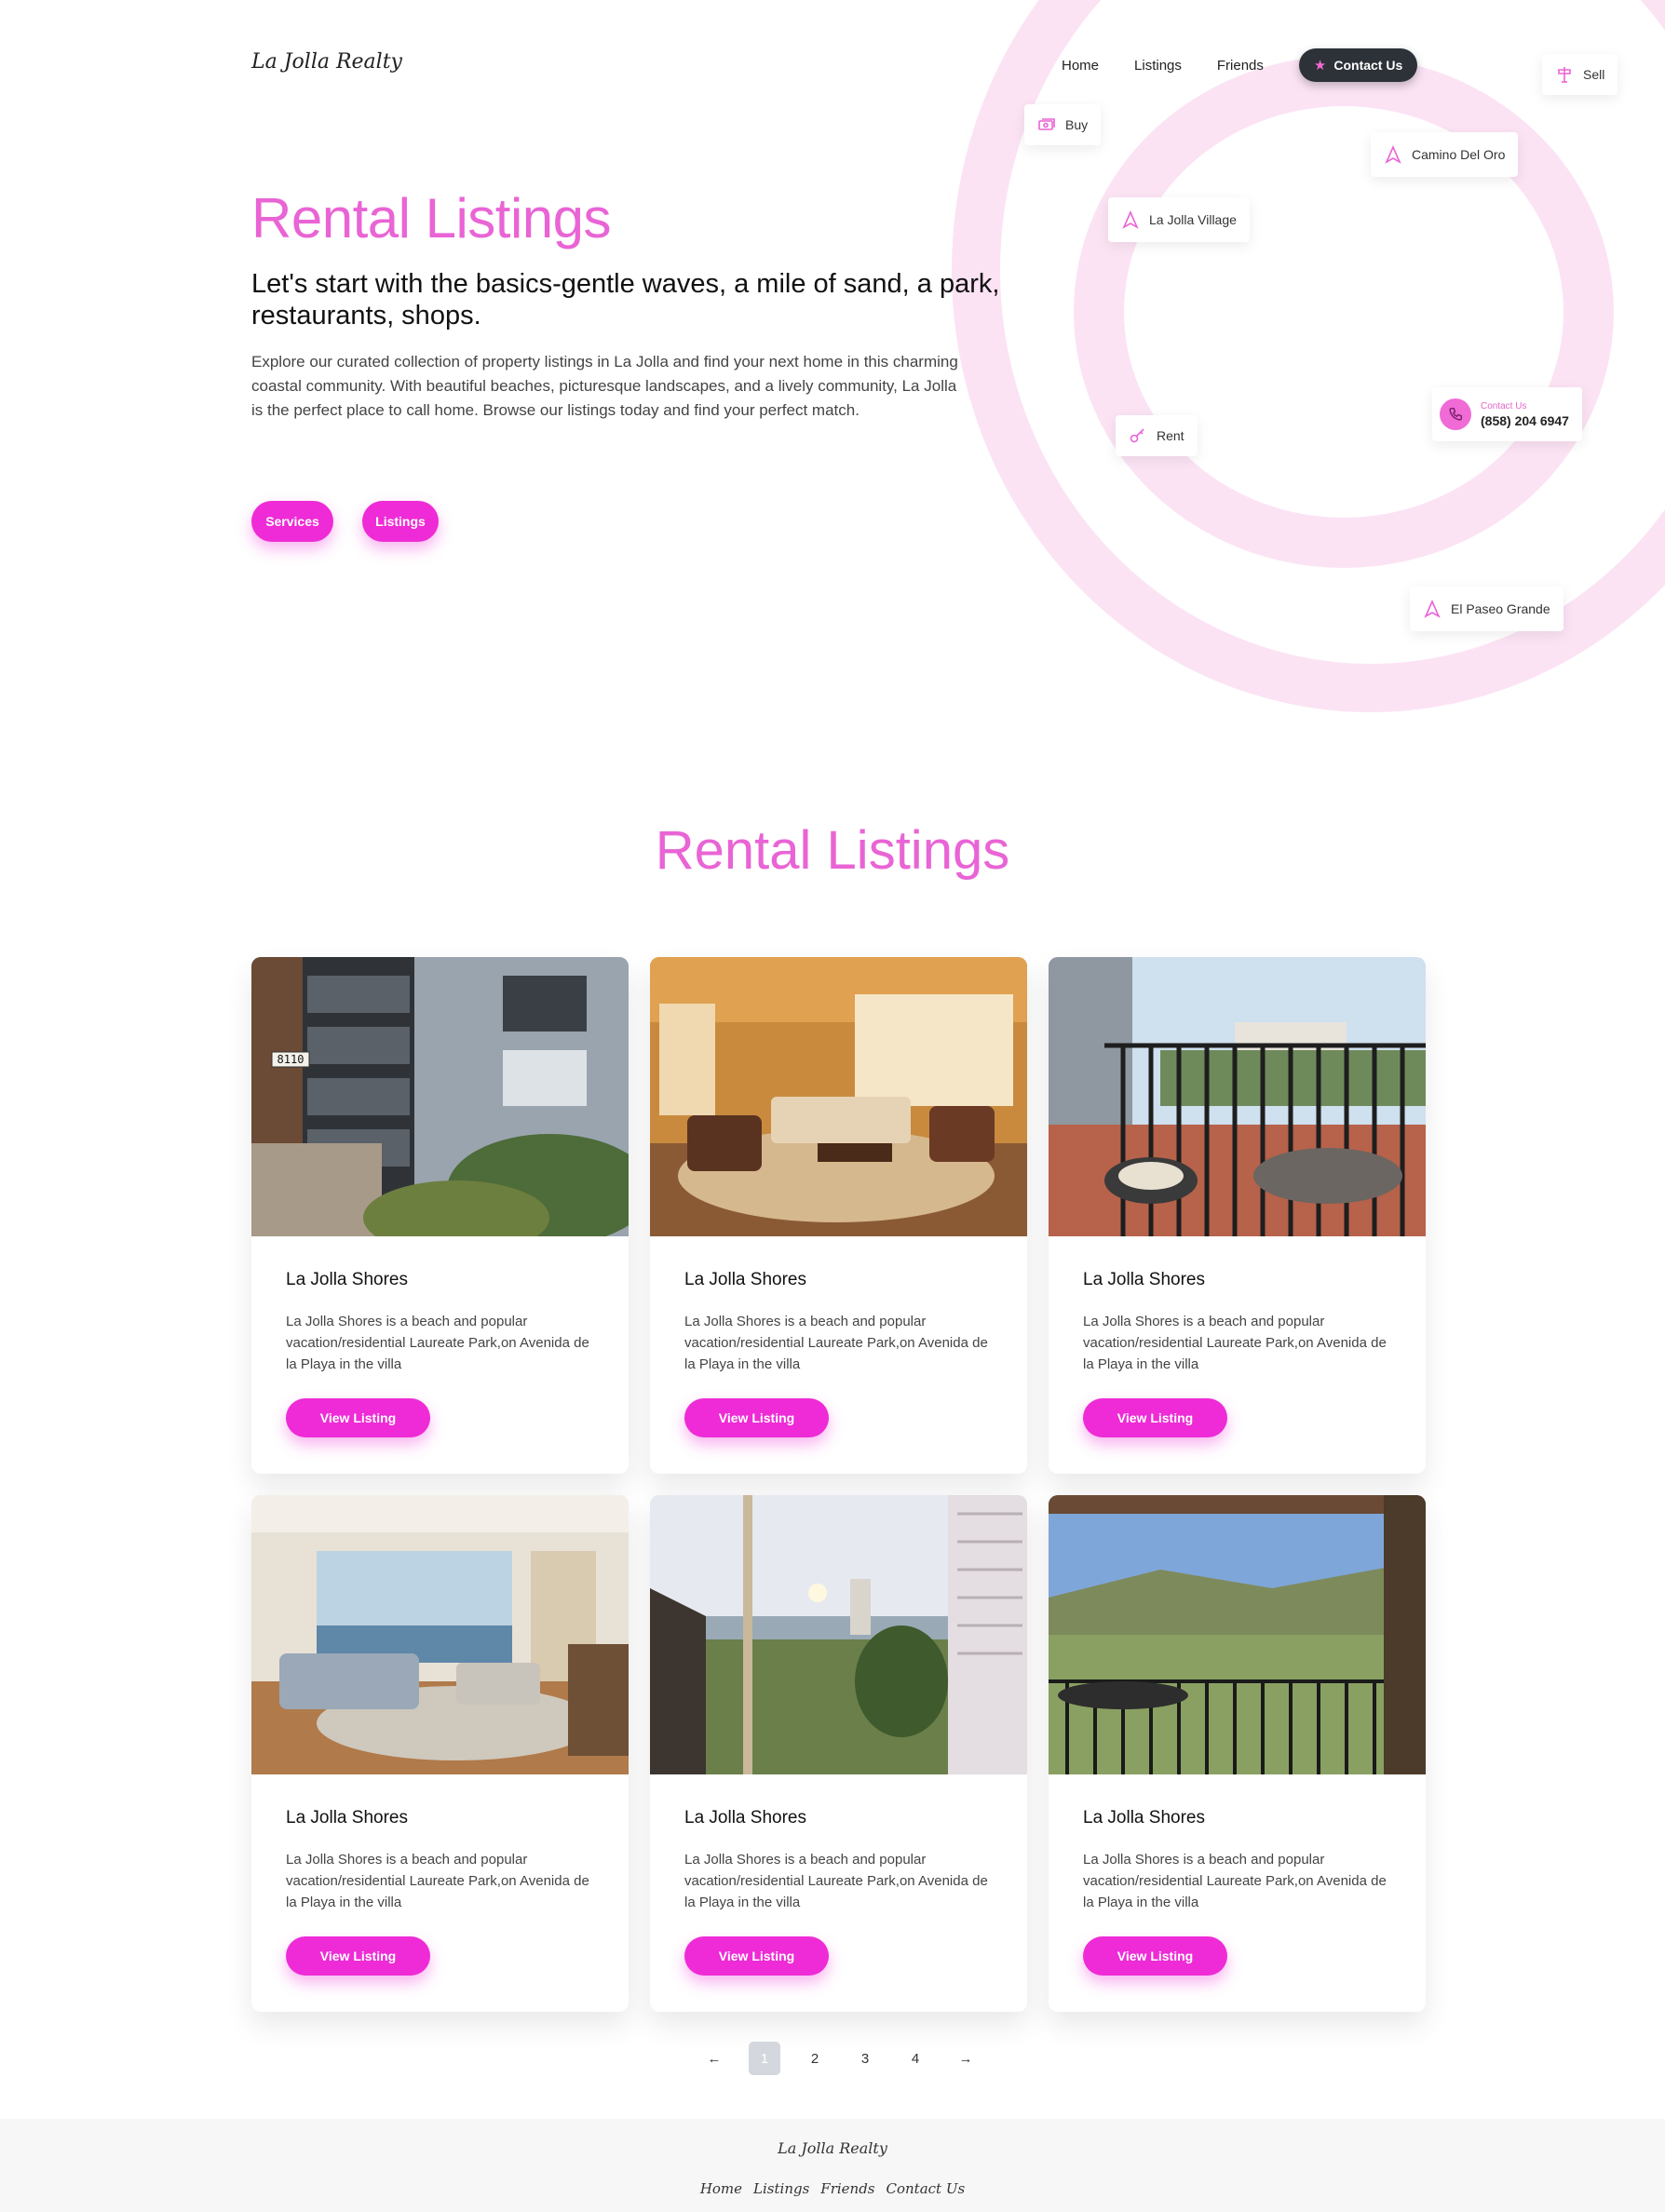 The width and height of the screenshot is (1665, 2212). What do you see at coordinates (326, 62) in the screenshot?
I see `brand-logo: La Jolla Realty` at bounding box center [326, 62].